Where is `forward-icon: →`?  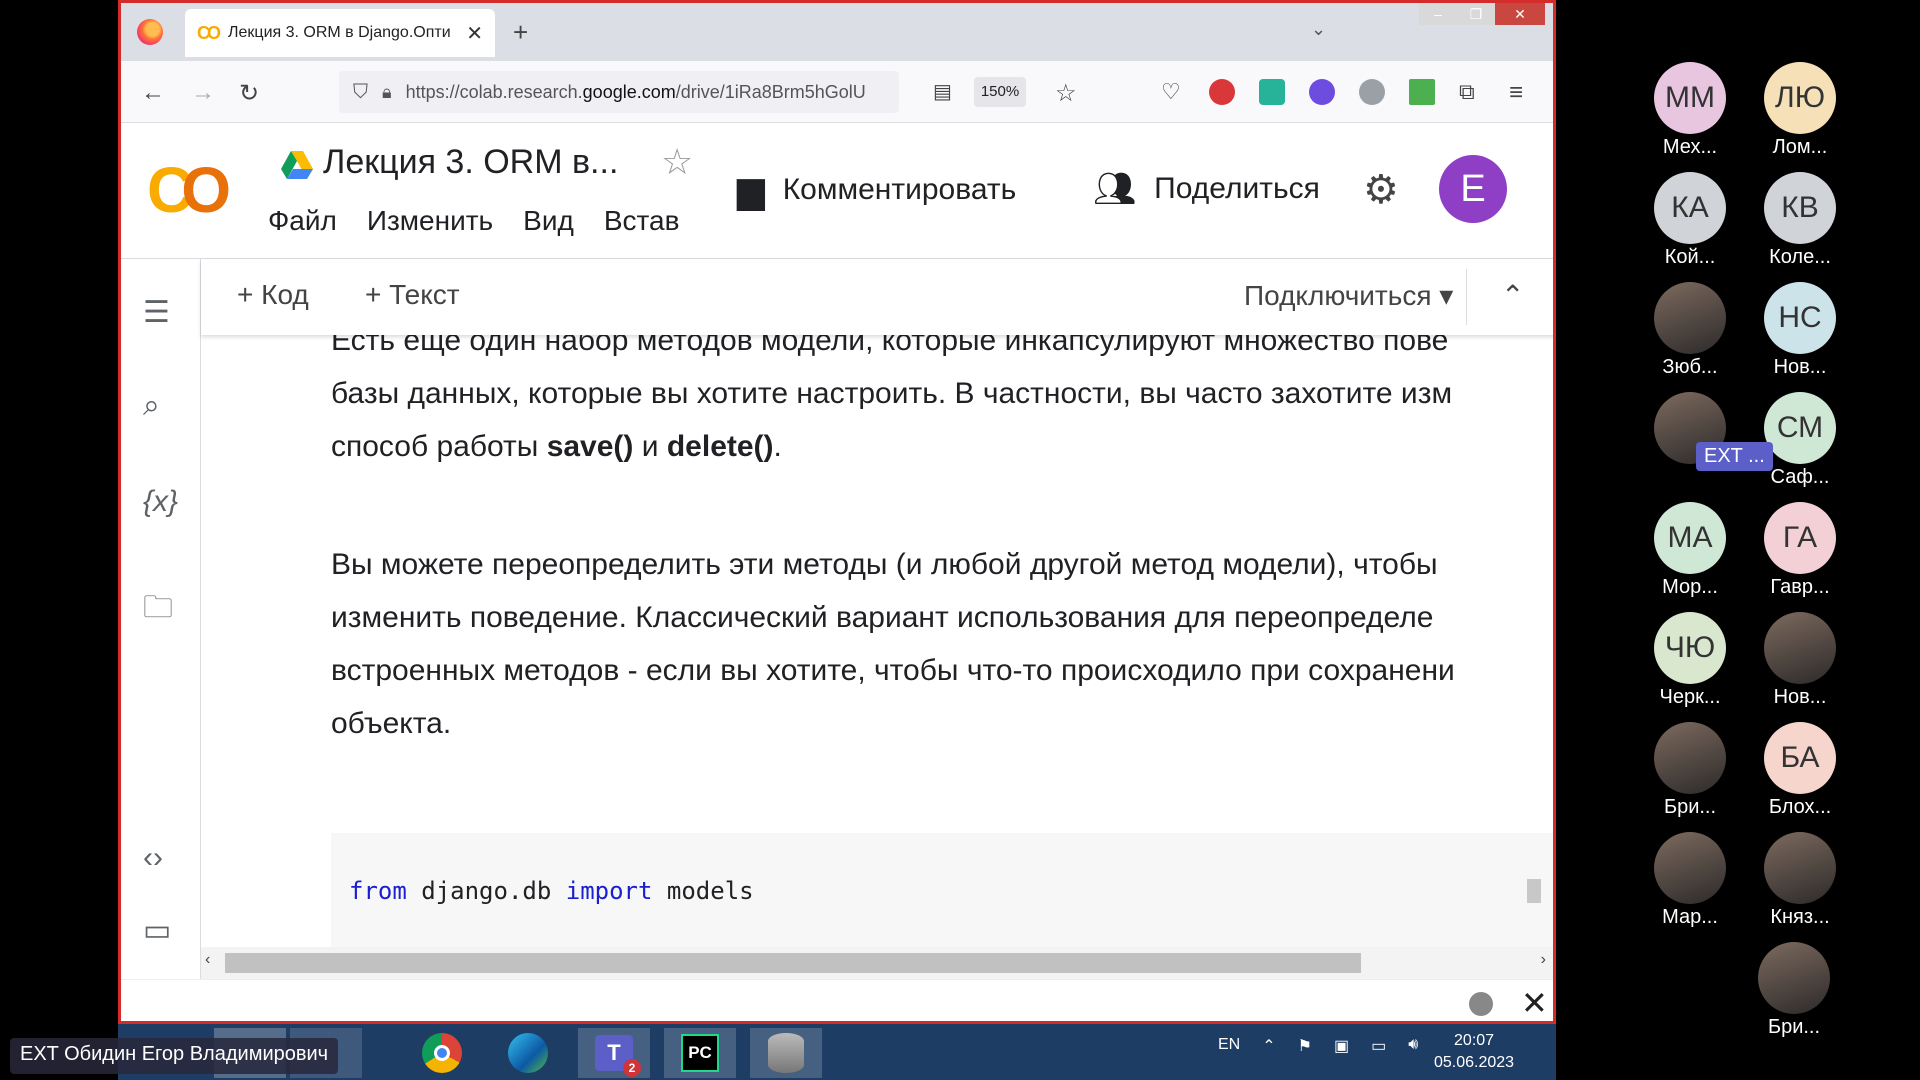 forward-icon: → is located at coordinates (203, 93).